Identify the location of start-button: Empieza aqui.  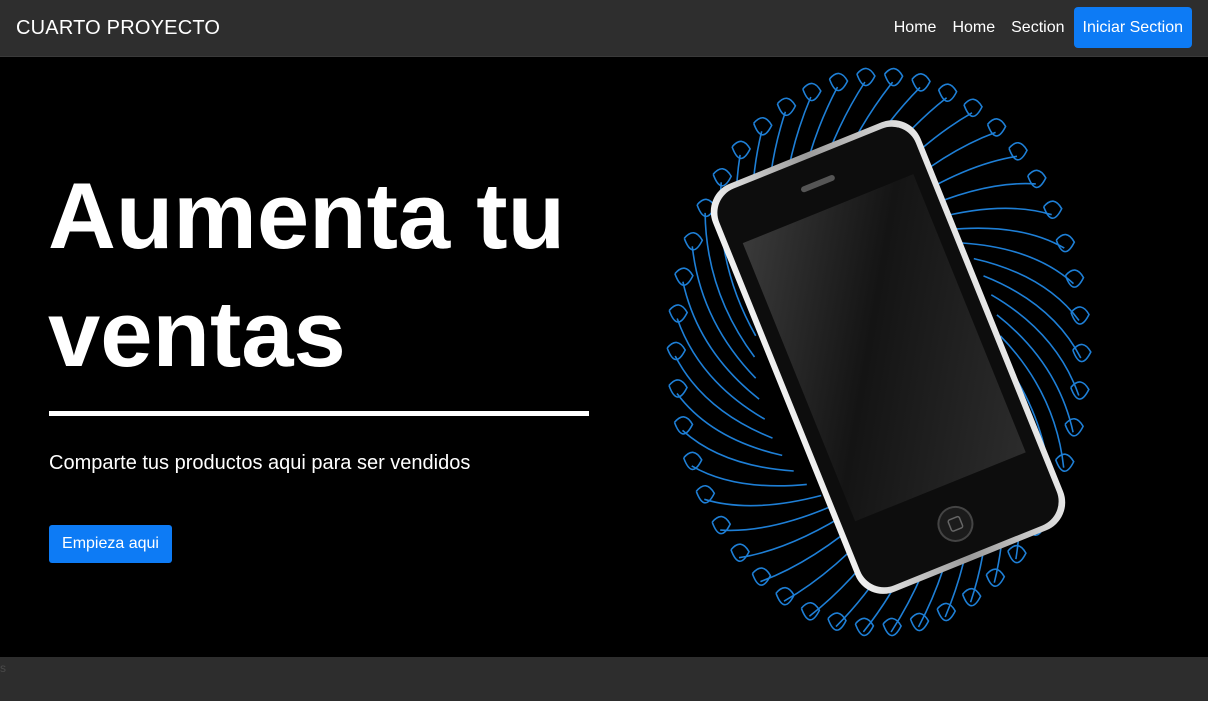
(110, 544).